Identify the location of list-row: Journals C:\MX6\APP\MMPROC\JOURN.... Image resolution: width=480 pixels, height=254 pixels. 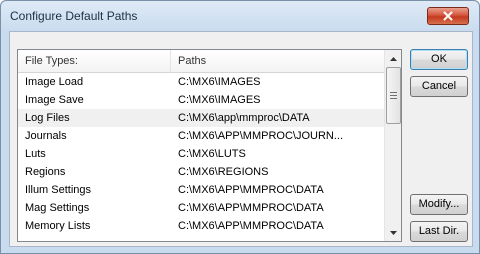
(201, 136).